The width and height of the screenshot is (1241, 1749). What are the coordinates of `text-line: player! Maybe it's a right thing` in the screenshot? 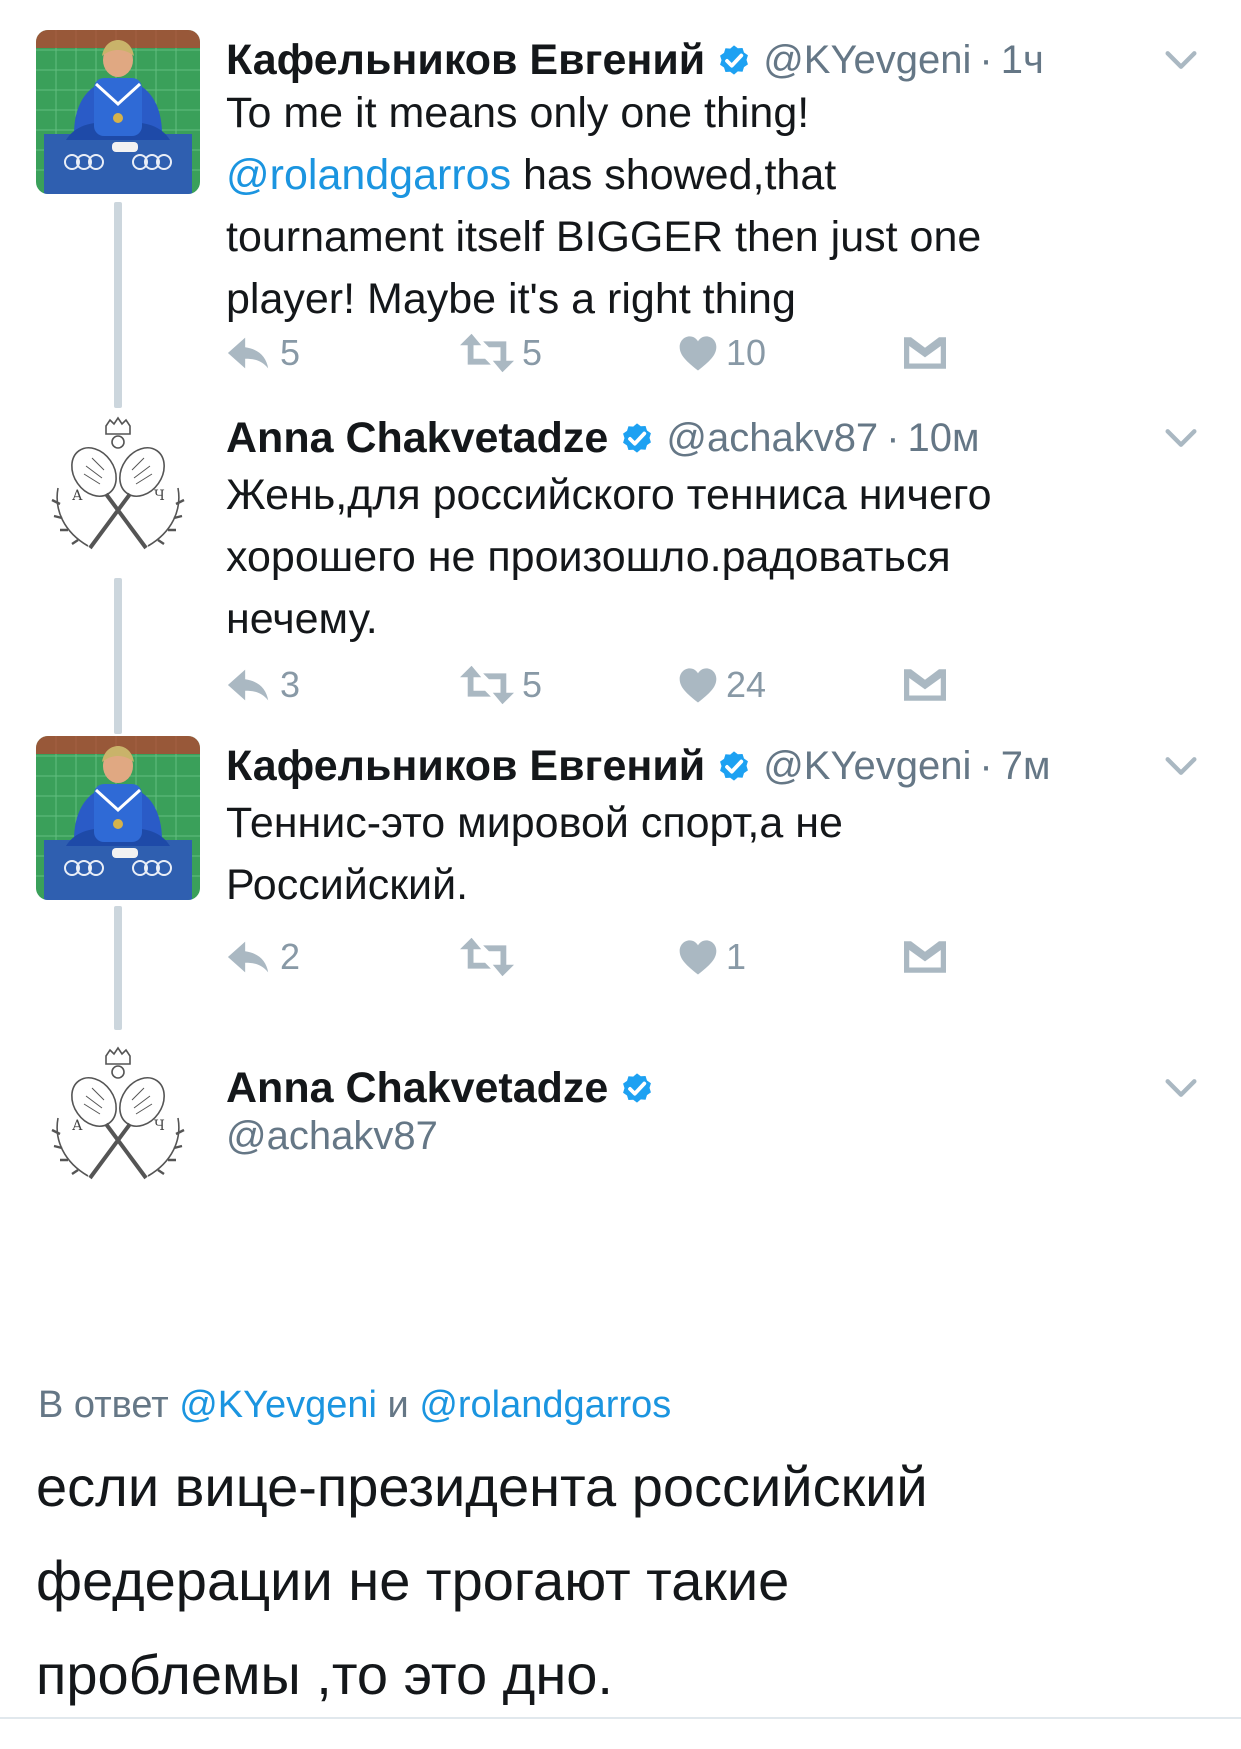 It's located at (703, 299).